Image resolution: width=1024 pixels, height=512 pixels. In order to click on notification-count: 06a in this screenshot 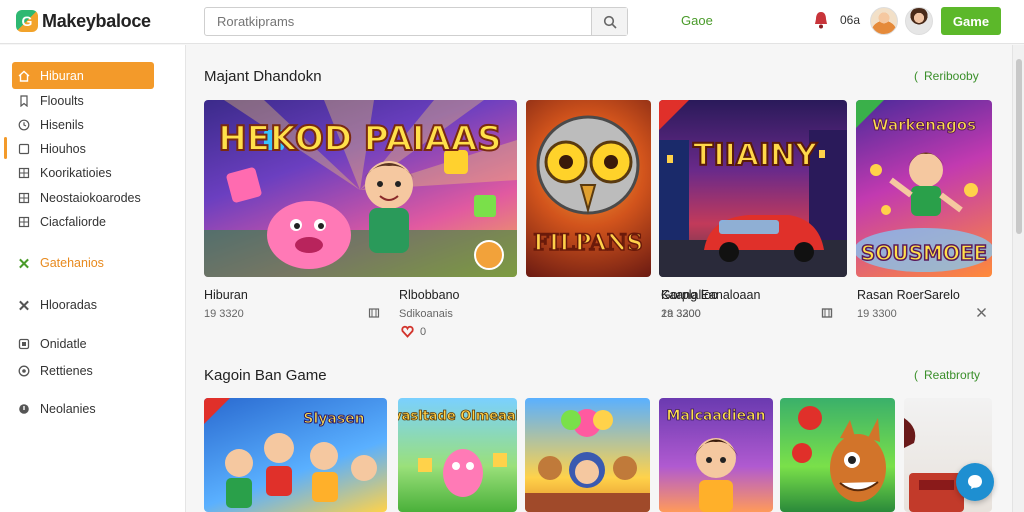, I will do `click(850, 20)`.